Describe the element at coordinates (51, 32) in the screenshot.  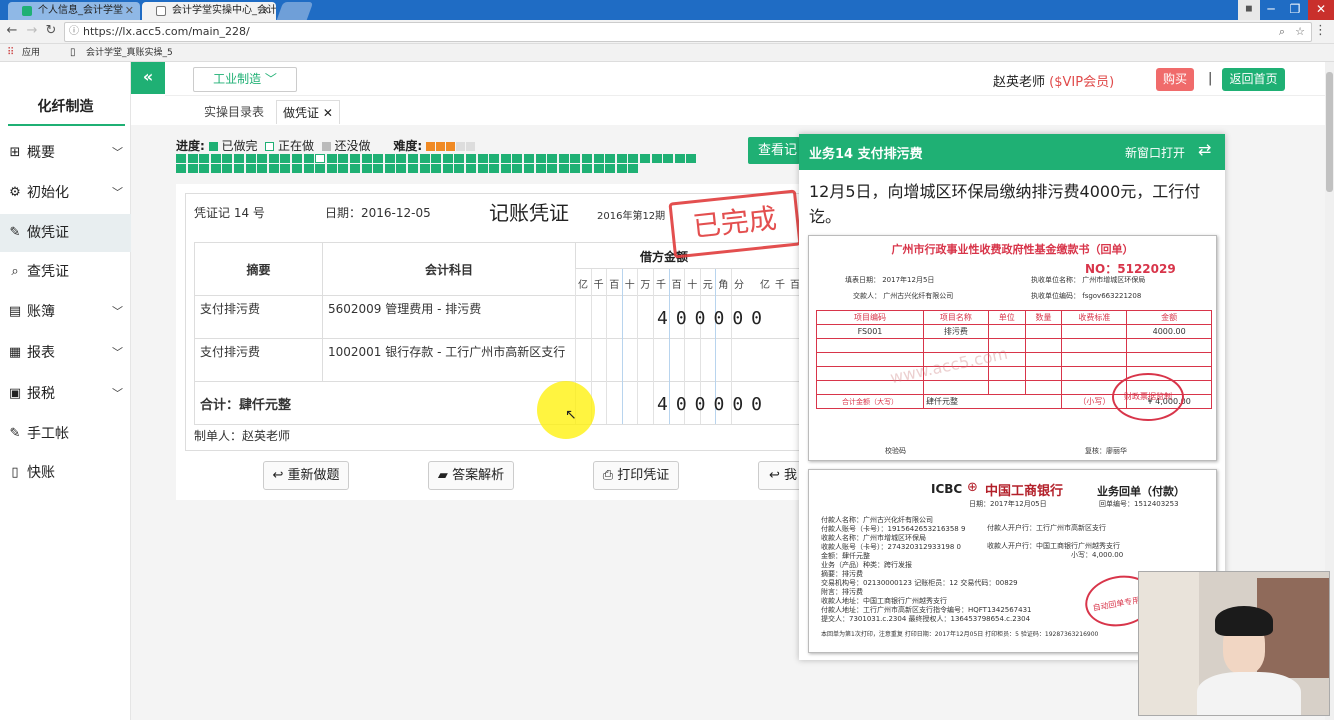
I see `reload-icon: ↻` at that location.